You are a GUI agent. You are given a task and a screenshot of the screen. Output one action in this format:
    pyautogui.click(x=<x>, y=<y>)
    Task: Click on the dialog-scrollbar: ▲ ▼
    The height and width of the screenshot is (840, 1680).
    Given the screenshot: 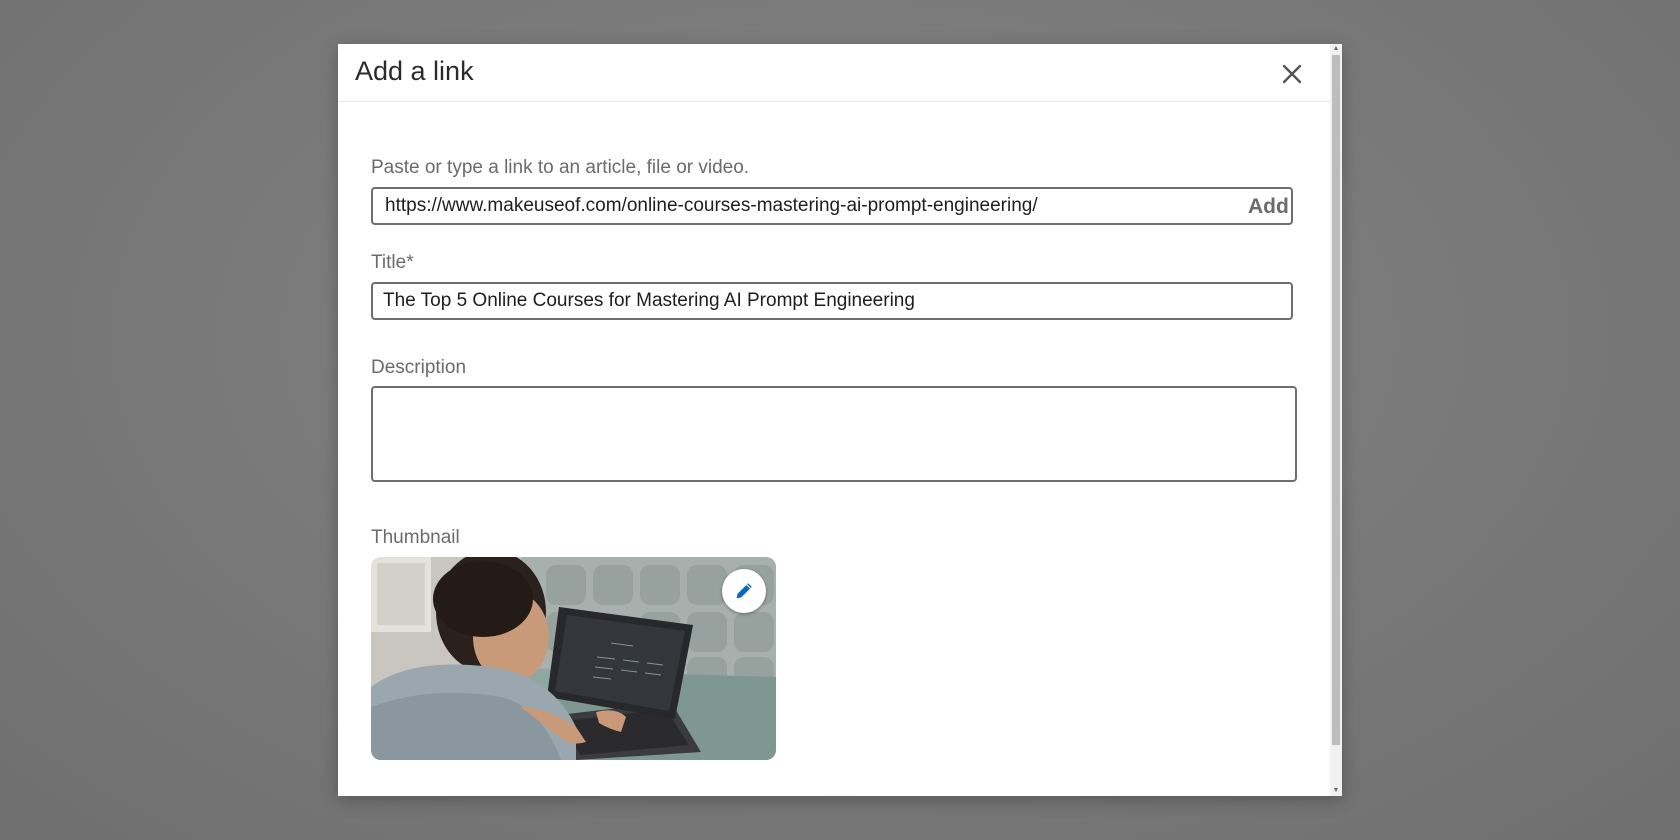 What is the action you would take?
    pyautogui.click(x=1336, y=420)
    